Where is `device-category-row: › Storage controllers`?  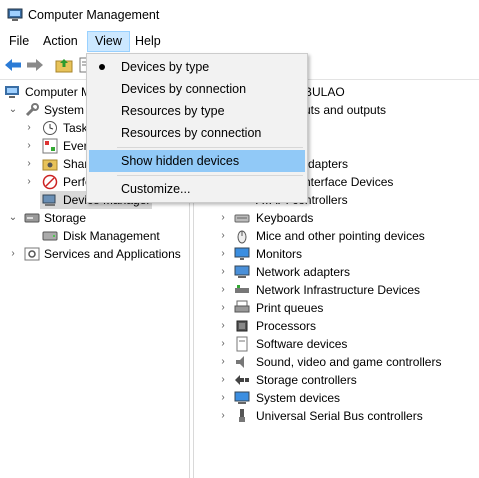
device-category-row: › Storage controllers is located at coordinates (336, 380).